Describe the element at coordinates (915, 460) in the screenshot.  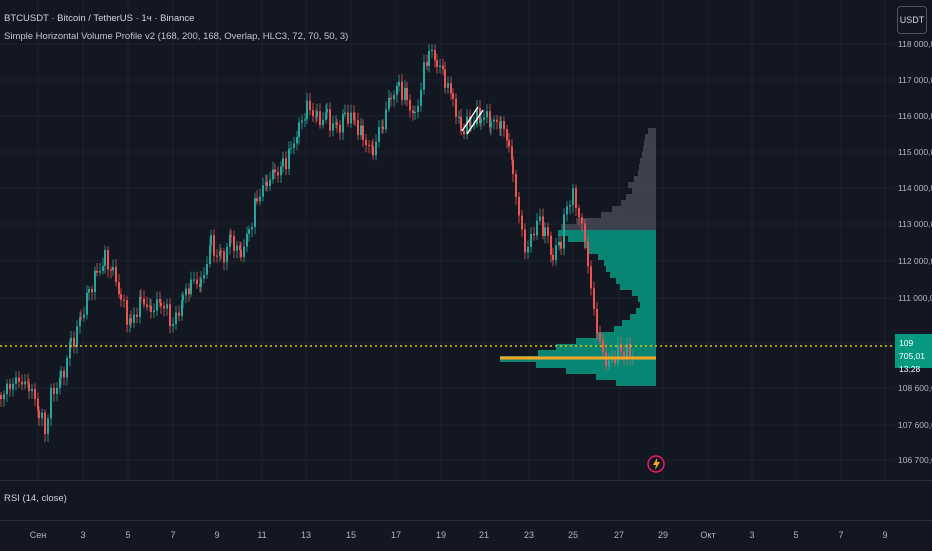
I see `price-axis-label: 106 700,00` at that location.